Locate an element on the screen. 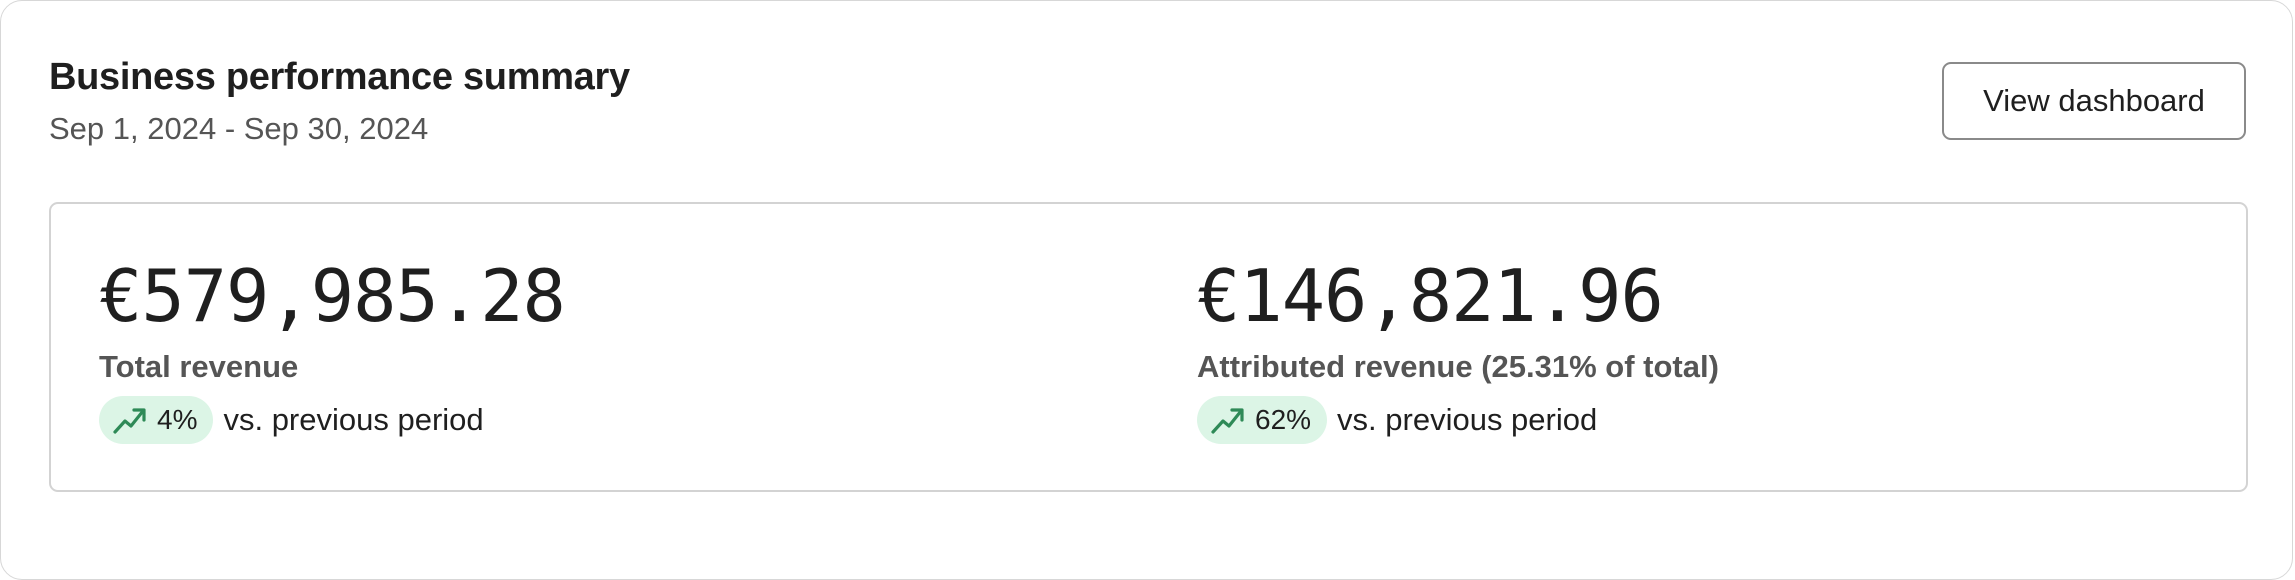 The image size is (2295, 580). metric-label: Total revenue is located at coordinates (199, 366).